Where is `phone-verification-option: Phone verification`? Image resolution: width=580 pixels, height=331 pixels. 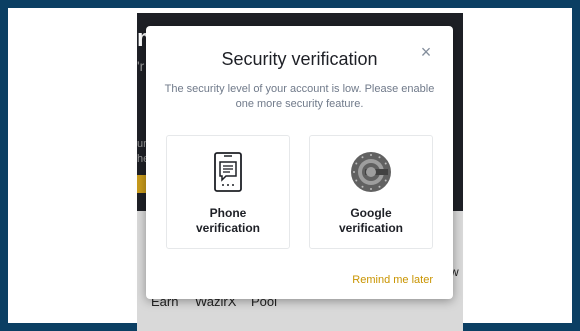 phone-verification-option: Phone verification is located at coordinates (228, 192).